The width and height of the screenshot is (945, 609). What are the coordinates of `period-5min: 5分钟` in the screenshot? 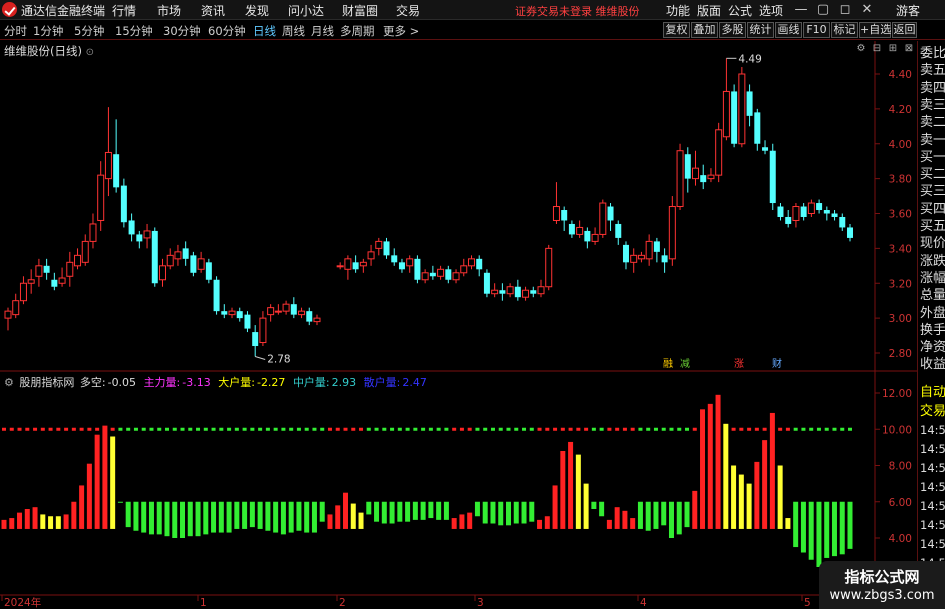 It's located at (89, 31).